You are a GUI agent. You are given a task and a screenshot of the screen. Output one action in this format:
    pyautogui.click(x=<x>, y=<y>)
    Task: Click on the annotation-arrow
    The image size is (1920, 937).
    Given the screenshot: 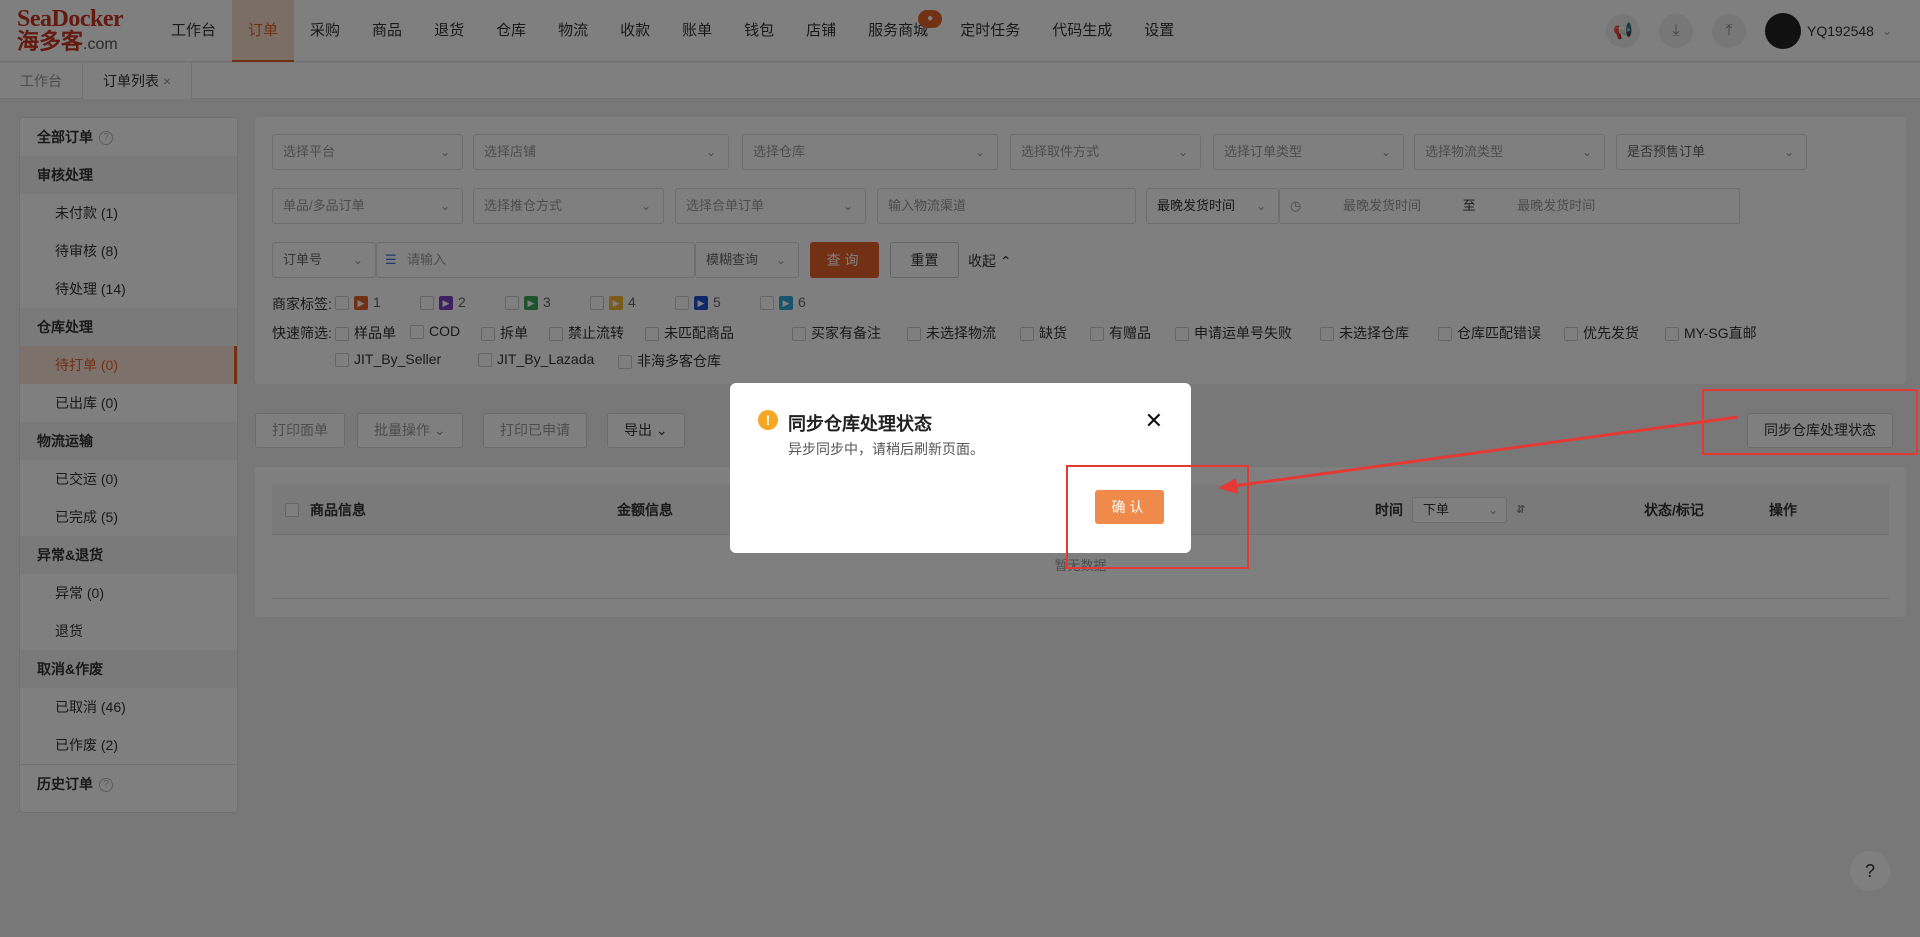 What is the action you would take?
    pyautogui.click(x=1478, y=454)
    